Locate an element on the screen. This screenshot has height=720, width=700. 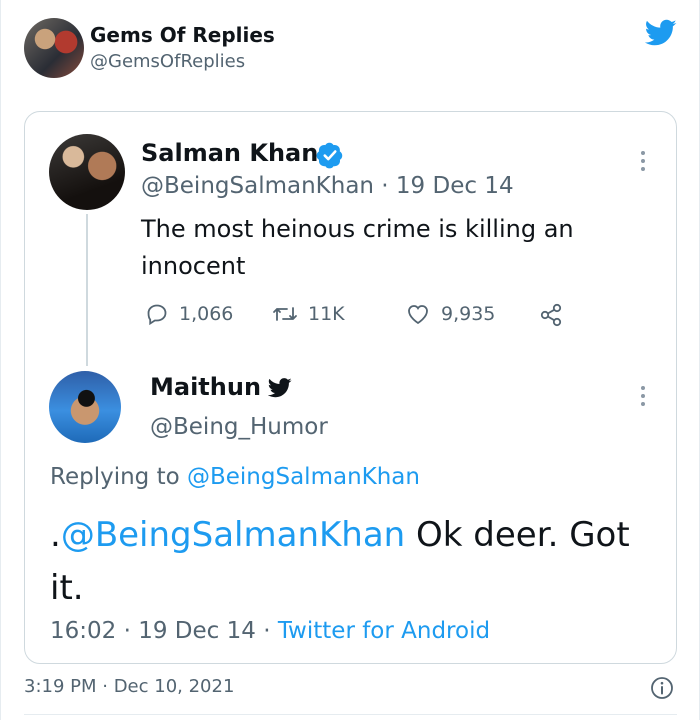
reply-count: 1,066 is located at coordinates (206, 314).